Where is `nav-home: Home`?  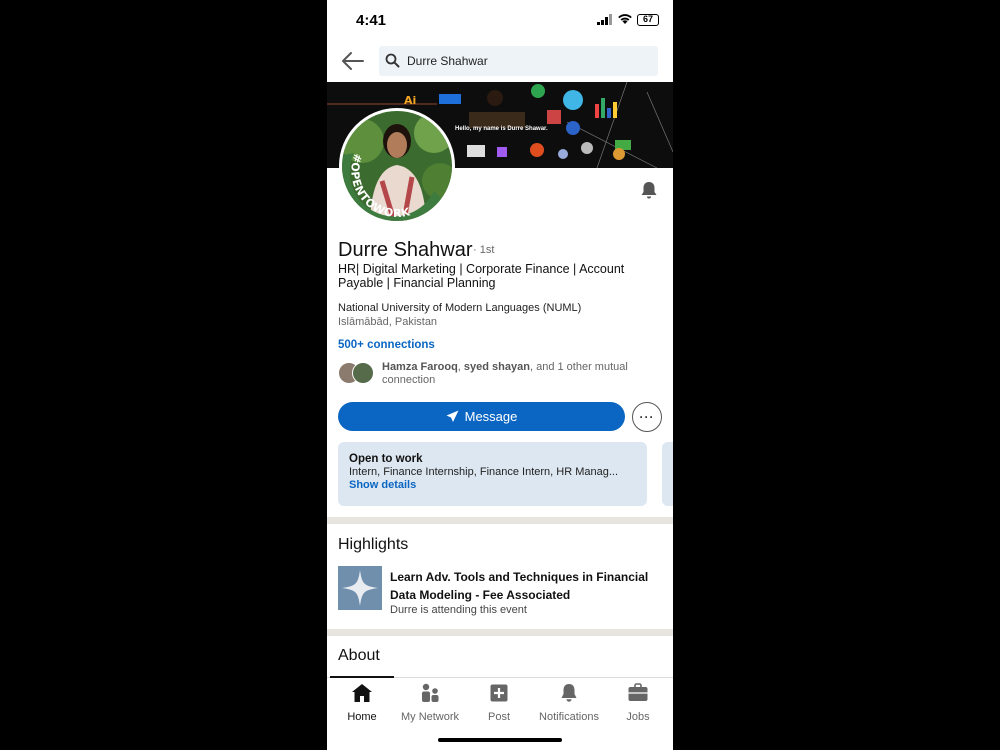
nav-home: Home is located at coordinates (362, 703).